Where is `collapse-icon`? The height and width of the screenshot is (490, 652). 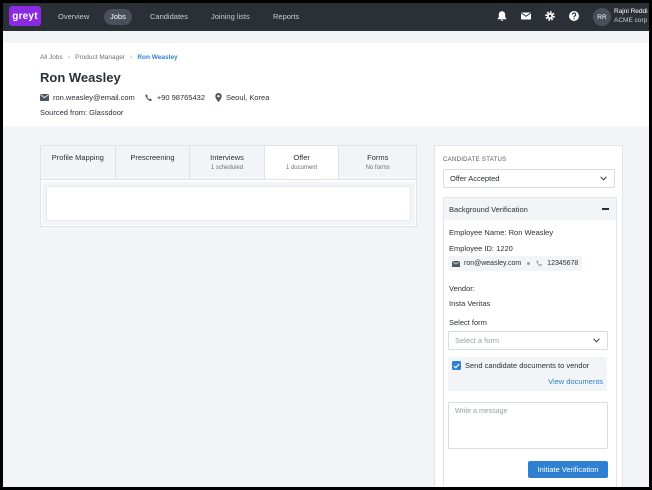
collapse-icon is located at coordinates (605, 209).